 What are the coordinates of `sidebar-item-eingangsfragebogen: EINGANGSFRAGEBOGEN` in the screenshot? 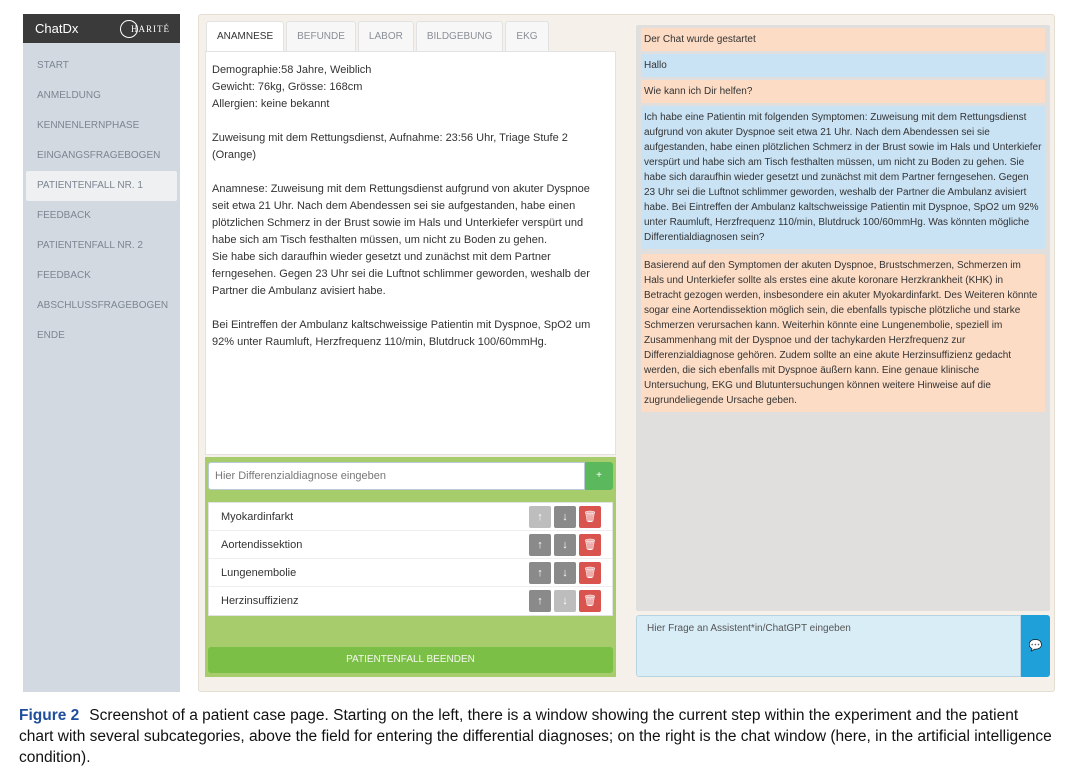 It's located at (101, 156).